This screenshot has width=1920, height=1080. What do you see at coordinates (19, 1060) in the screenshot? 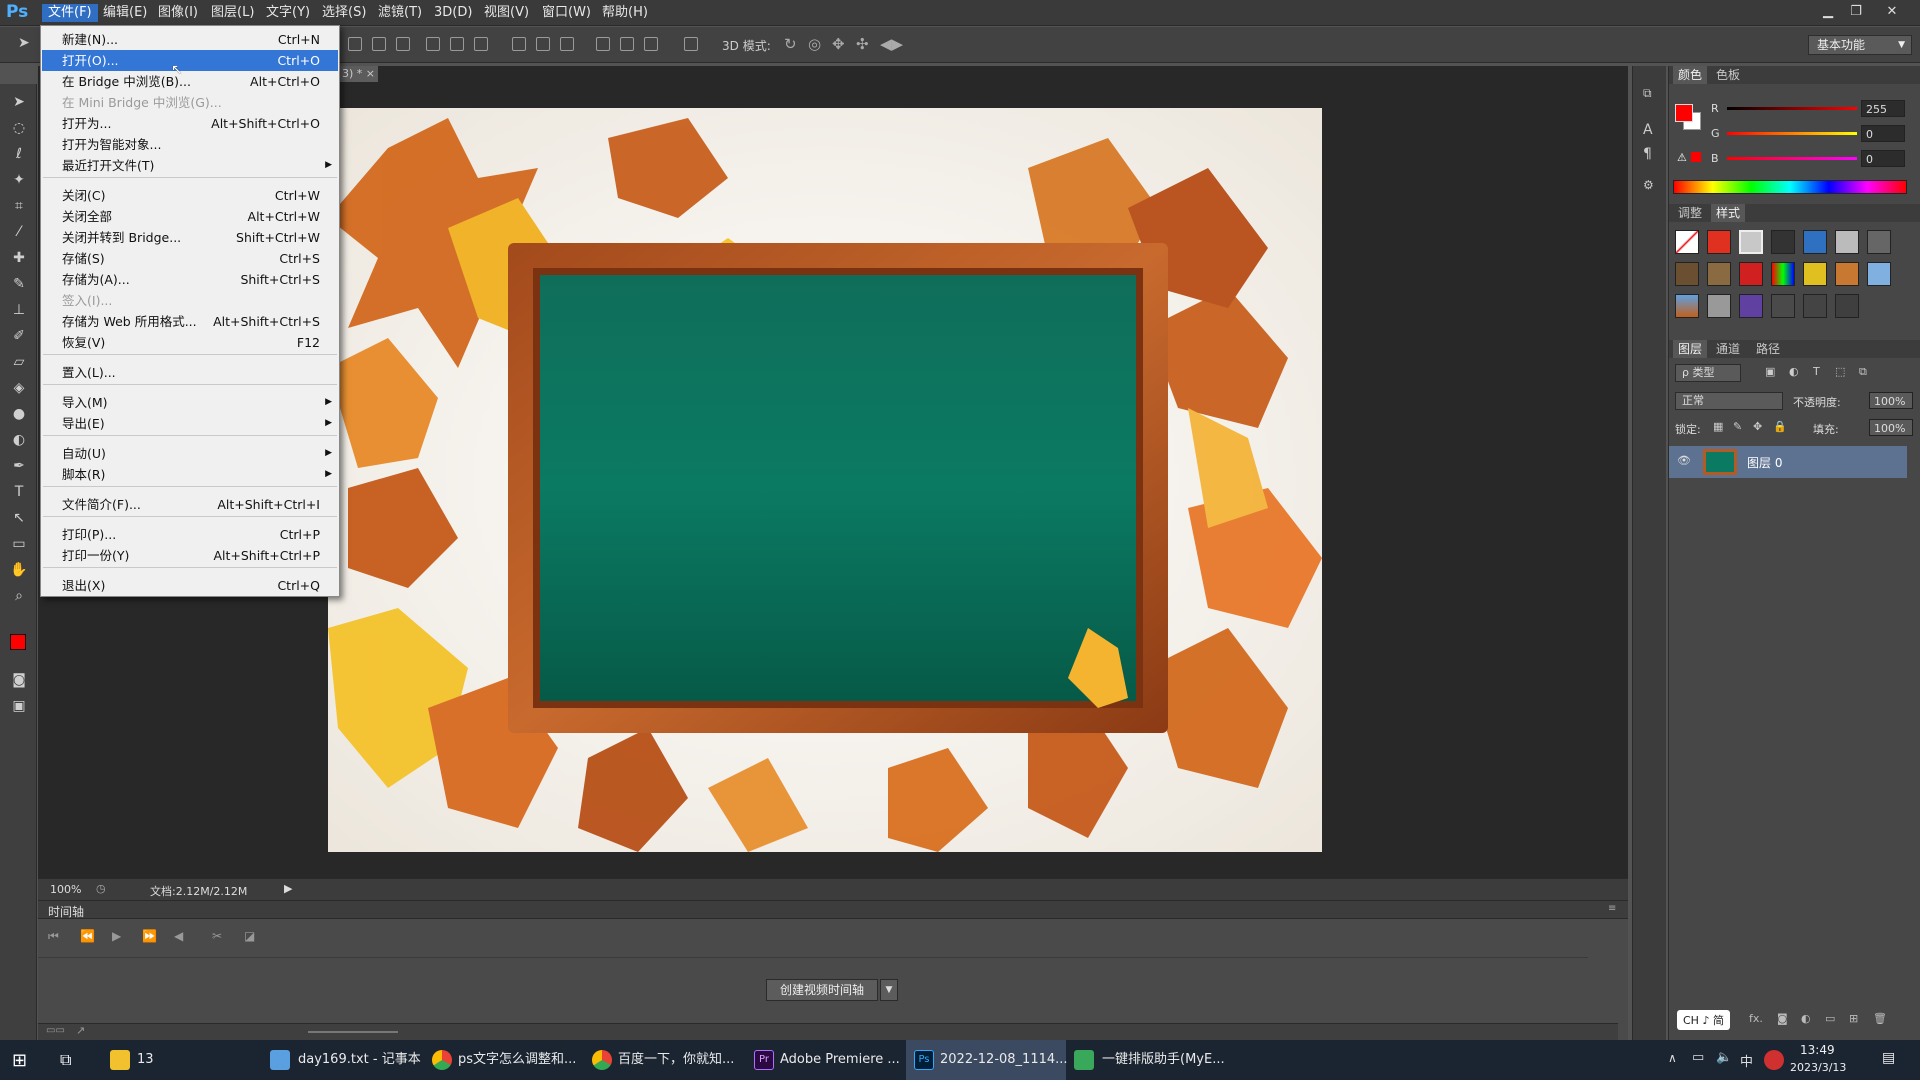
I see `windows-start-icon: ⊞` at bounding box center [19, 1060].